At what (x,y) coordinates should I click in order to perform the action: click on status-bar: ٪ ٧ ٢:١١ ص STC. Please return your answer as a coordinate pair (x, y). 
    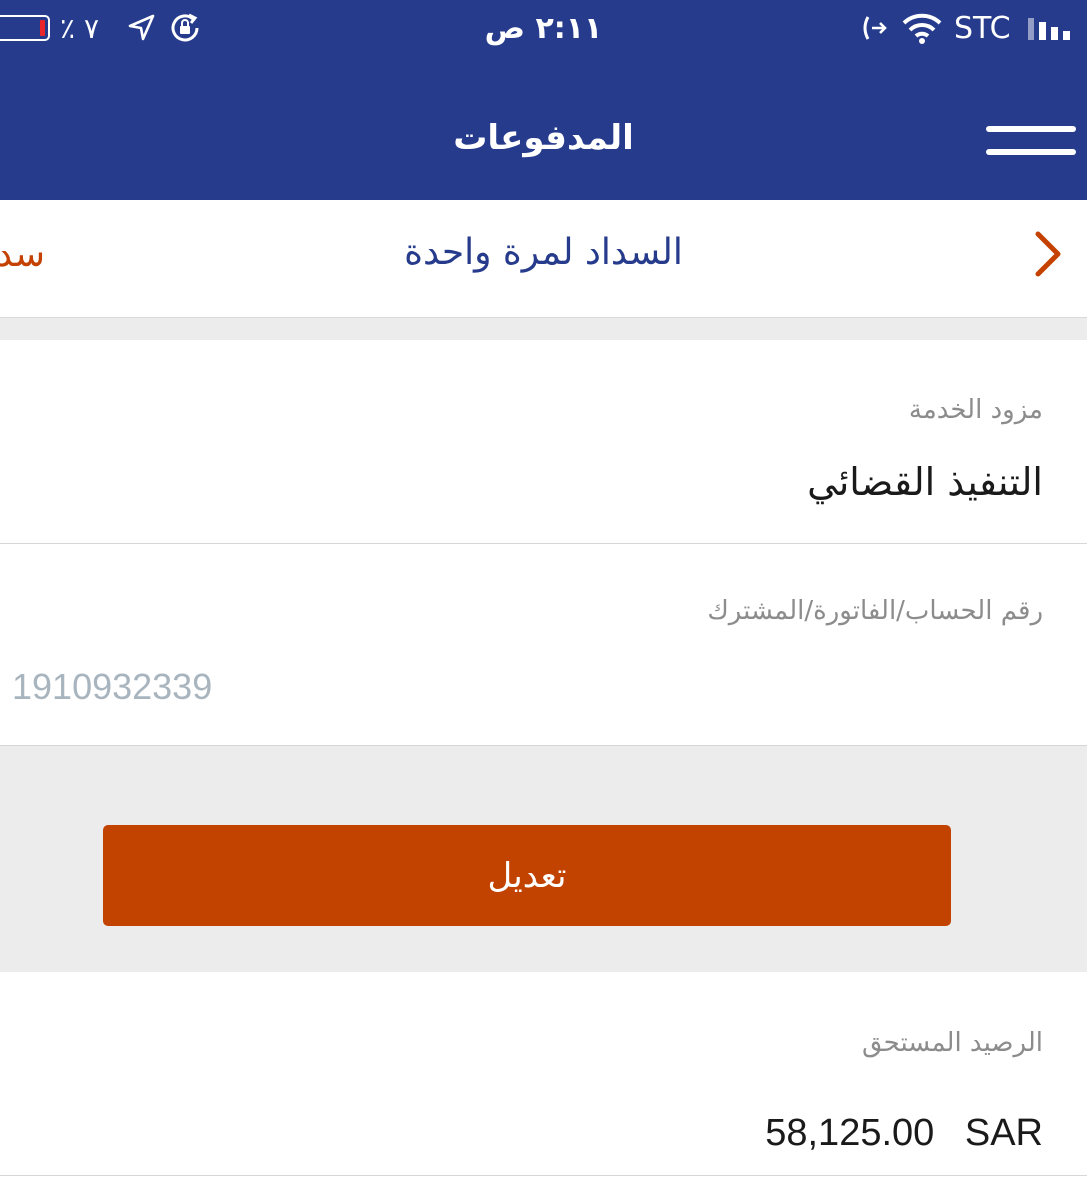
    Looking at the image, I should click on (543, 28).